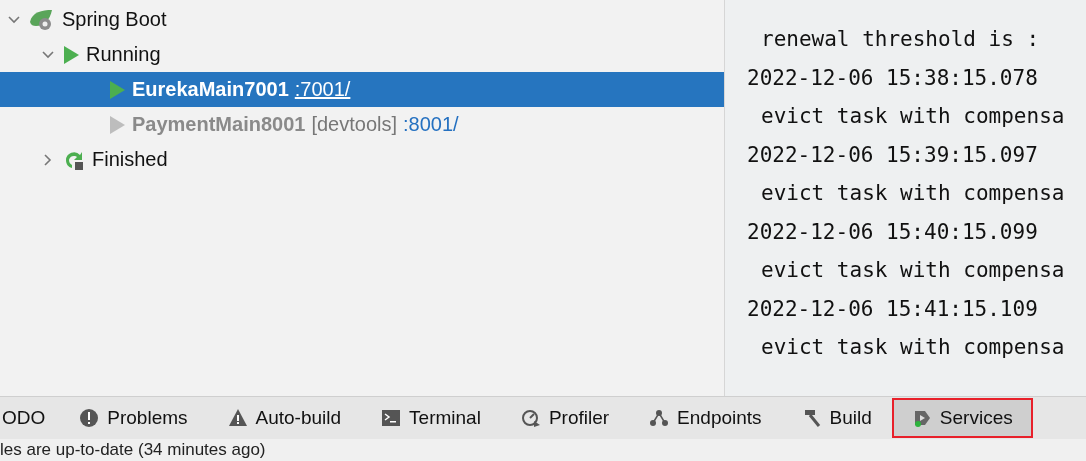 The height and width of the screenshot is (461, 1086). Describe the element at coordinates (530, 418) in the screenshot. I see `profiler-icon` at that location.